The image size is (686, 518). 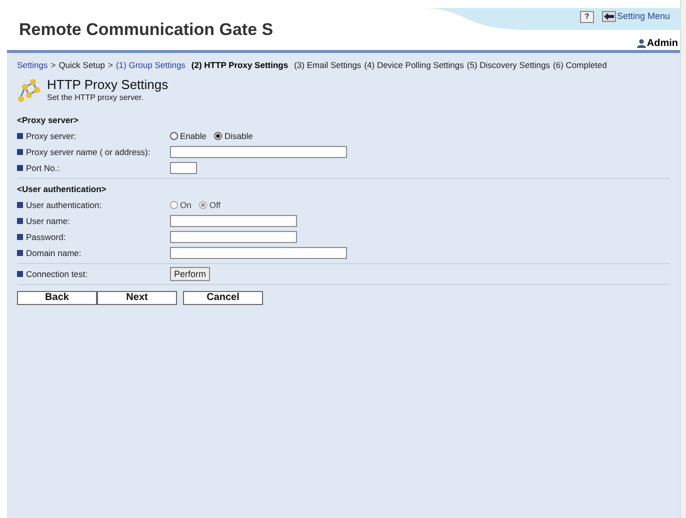 I want to click on breadcrumb-text: (5) Discovery Settings, so click(x=508, y=65).